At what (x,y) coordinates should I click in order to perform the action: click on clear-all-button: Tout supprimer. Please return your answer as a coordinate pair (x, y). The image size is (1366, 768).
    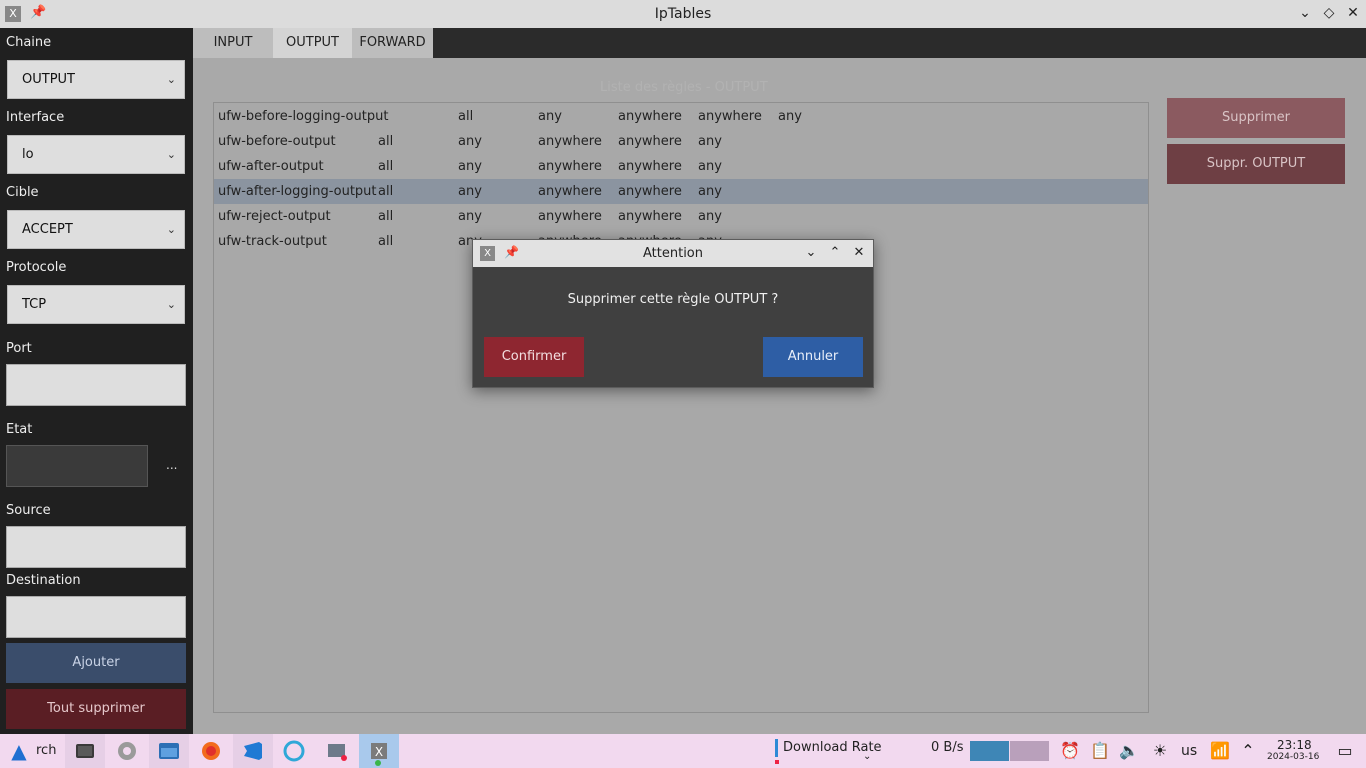
    Looking at the image, I should click on (96, 709).